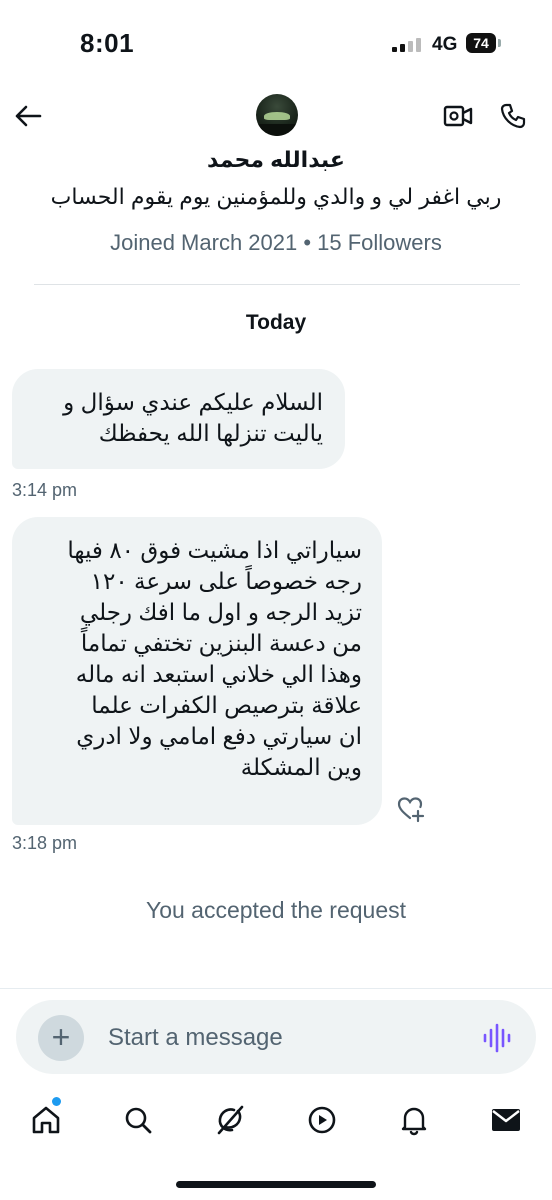  I want to click on system-notice: You accepted the request, so click(276, 910).